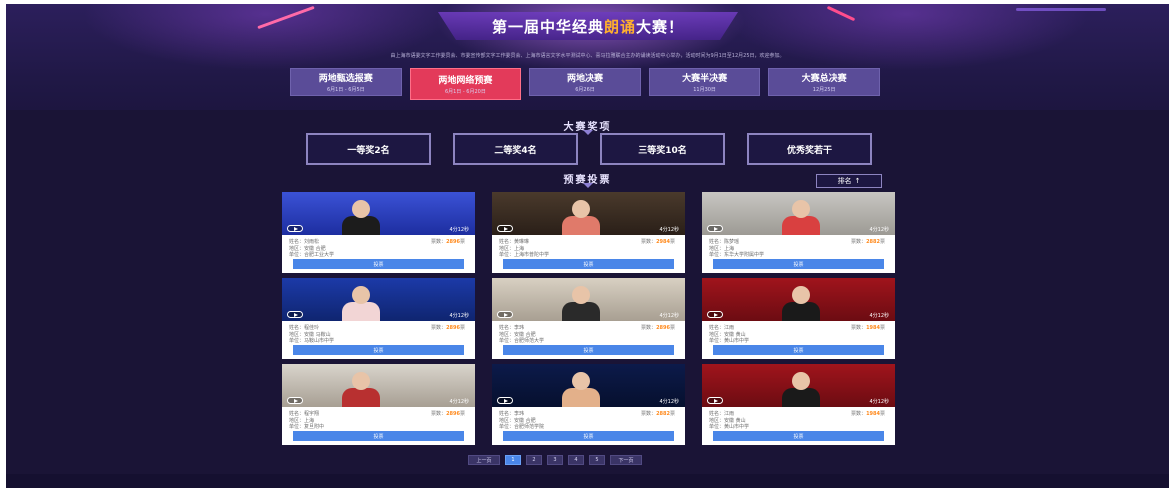 The height and width of the screenshot is (491, 1175). Describe the element at coordinates (662, 149) in the screenshot. I see `prize-box: 三等奖10名` at that location.